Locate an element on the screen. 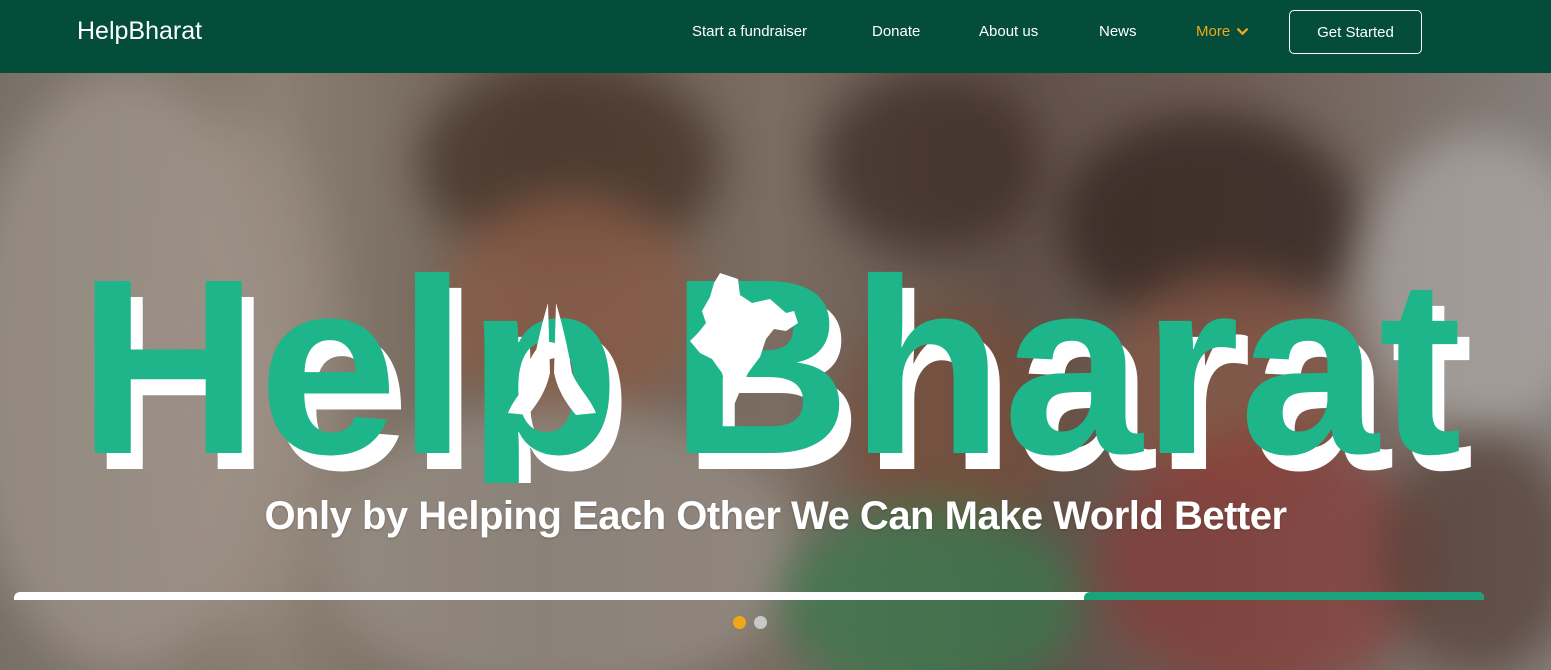 This screenshot has height=670, width=1551. carousel-indicators is located at coordinates (750, 622).